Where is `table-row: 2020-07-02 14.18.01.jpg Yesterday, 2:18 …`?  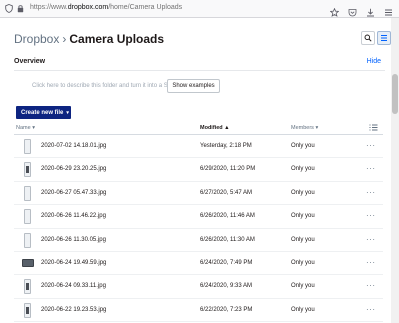
table-row: 2020-07-02 14.18.01.jpg Yesterday, 2:18 … is located at coordinates (198, 147).